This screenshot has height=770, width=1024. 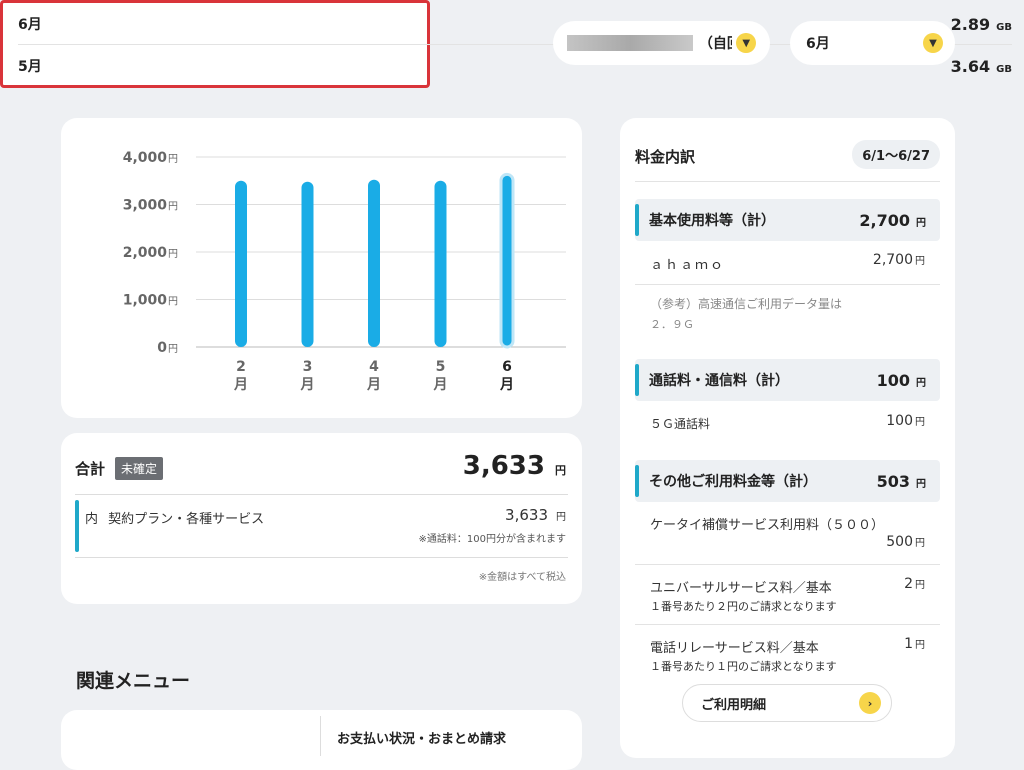 What do you see at coordinates (734, 648) in the screenshot?
I see `relay-fee-label: 電話リレーサービス料／基本` at bounding box center [734, 648].